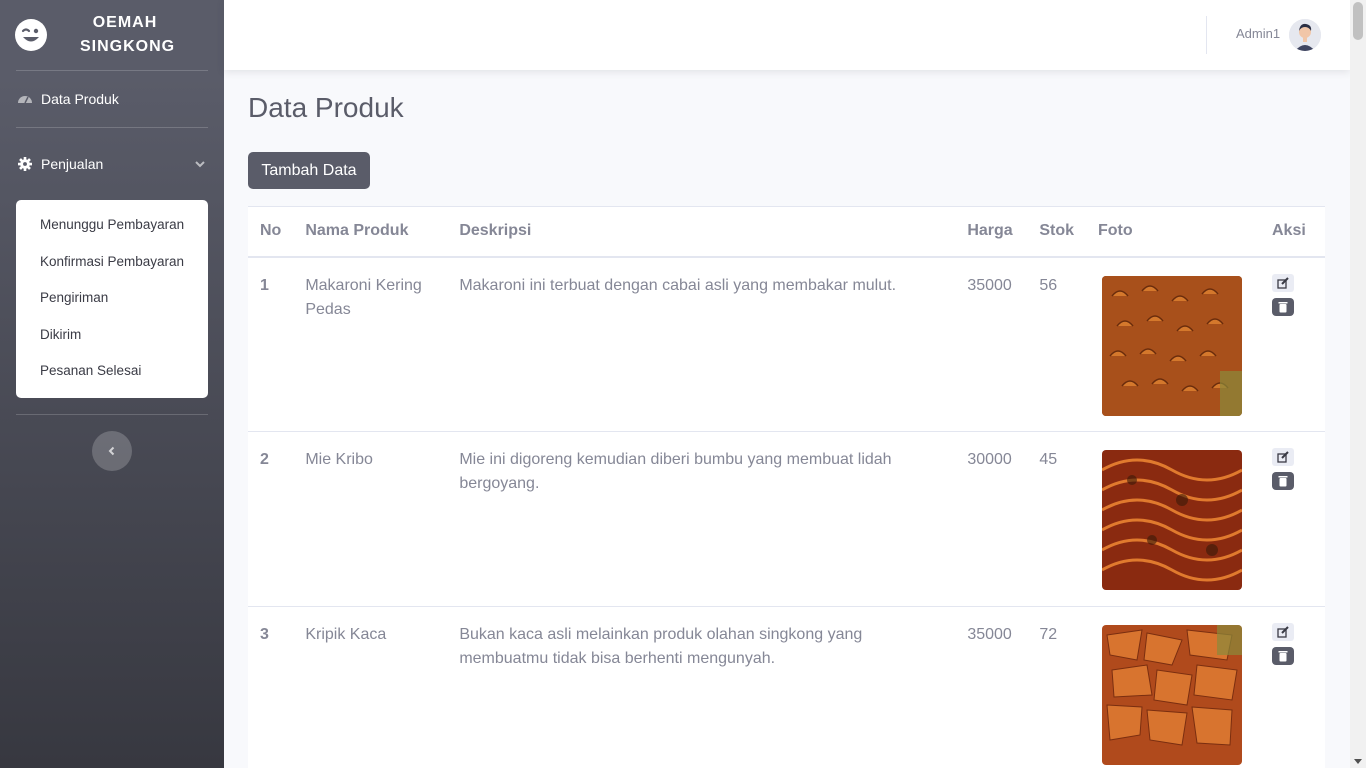  I want to click on cell-no: 2, so click(271, 519).